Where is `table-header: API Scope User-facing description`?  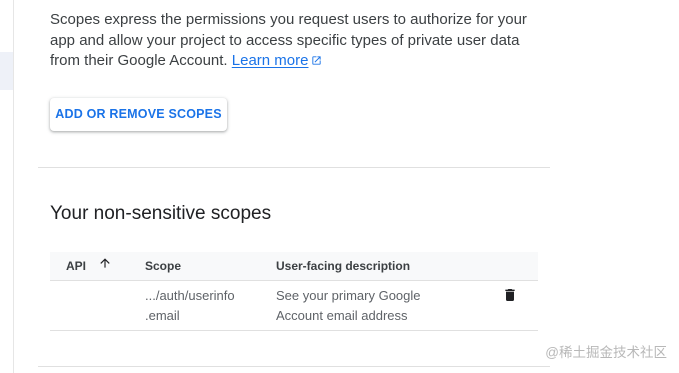 table-header: API Scope User-facing description is located at coordinates (294, 266).